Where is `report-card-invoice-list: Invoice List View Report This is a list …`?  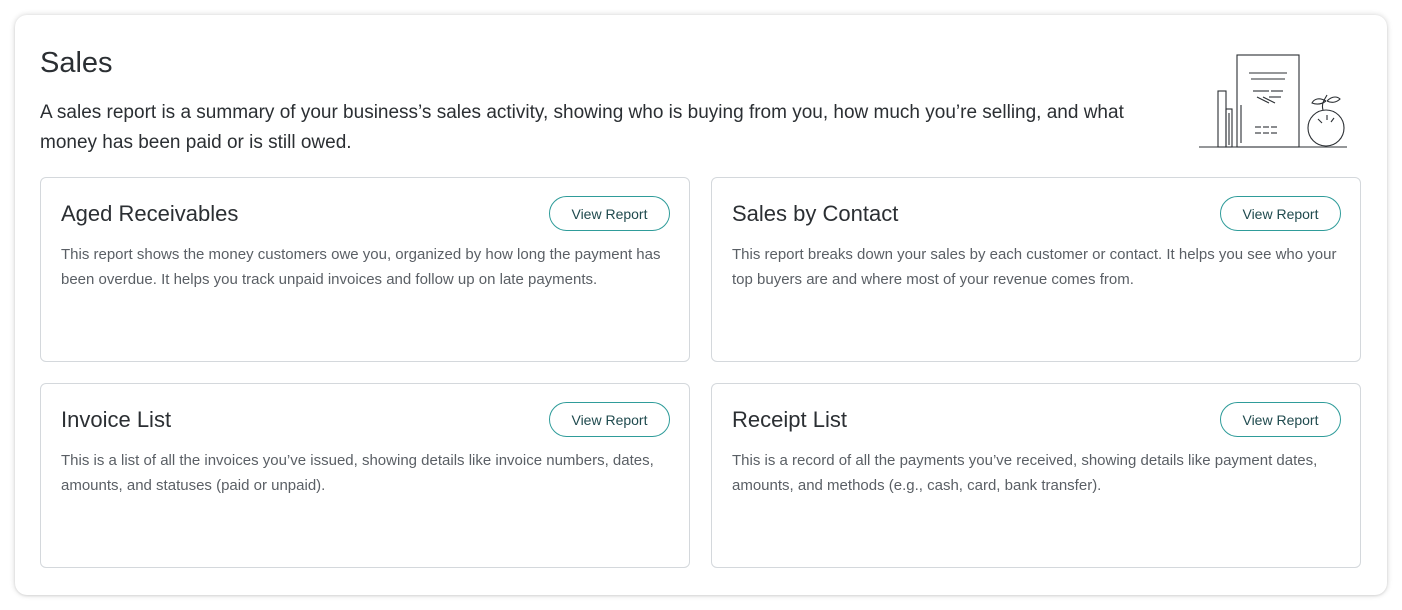
report-card-invoice-list: Invoice List View Report This is a list … is located at coordinates (365, 475).